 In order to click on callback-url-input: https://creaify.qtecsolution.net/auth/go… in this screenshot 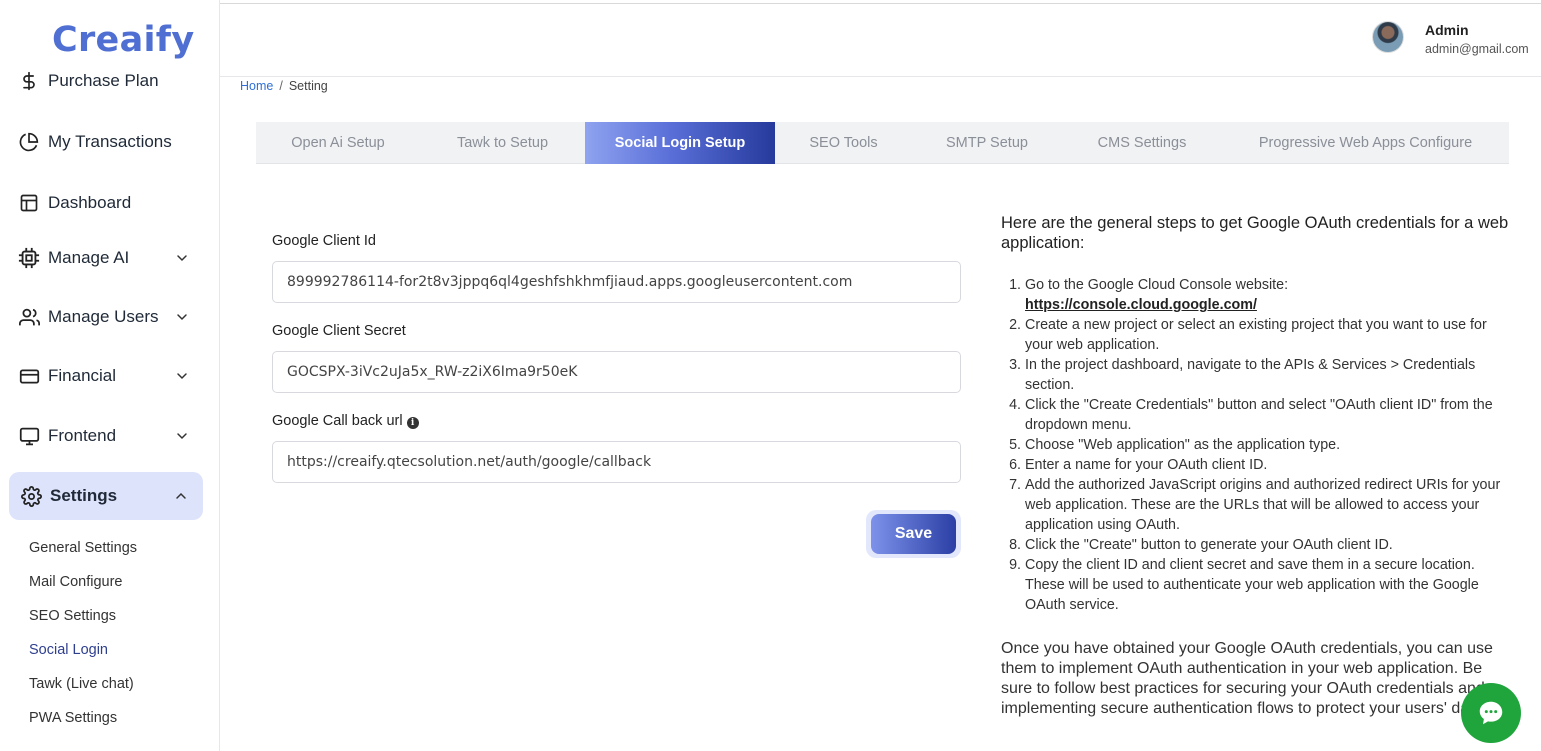, I will do `click(616, 462)`.